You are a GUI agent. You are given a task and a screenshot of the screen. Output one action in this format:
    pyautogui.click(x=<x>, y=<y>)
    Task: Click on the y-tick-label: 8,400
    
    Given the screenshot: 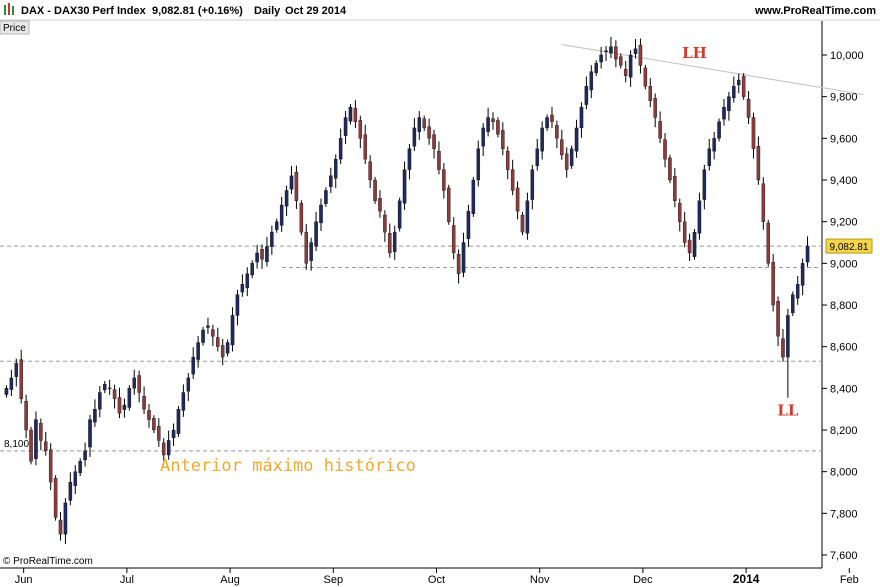 What is the action you would take?
    pyautogui.click(x=844, y=389)
    